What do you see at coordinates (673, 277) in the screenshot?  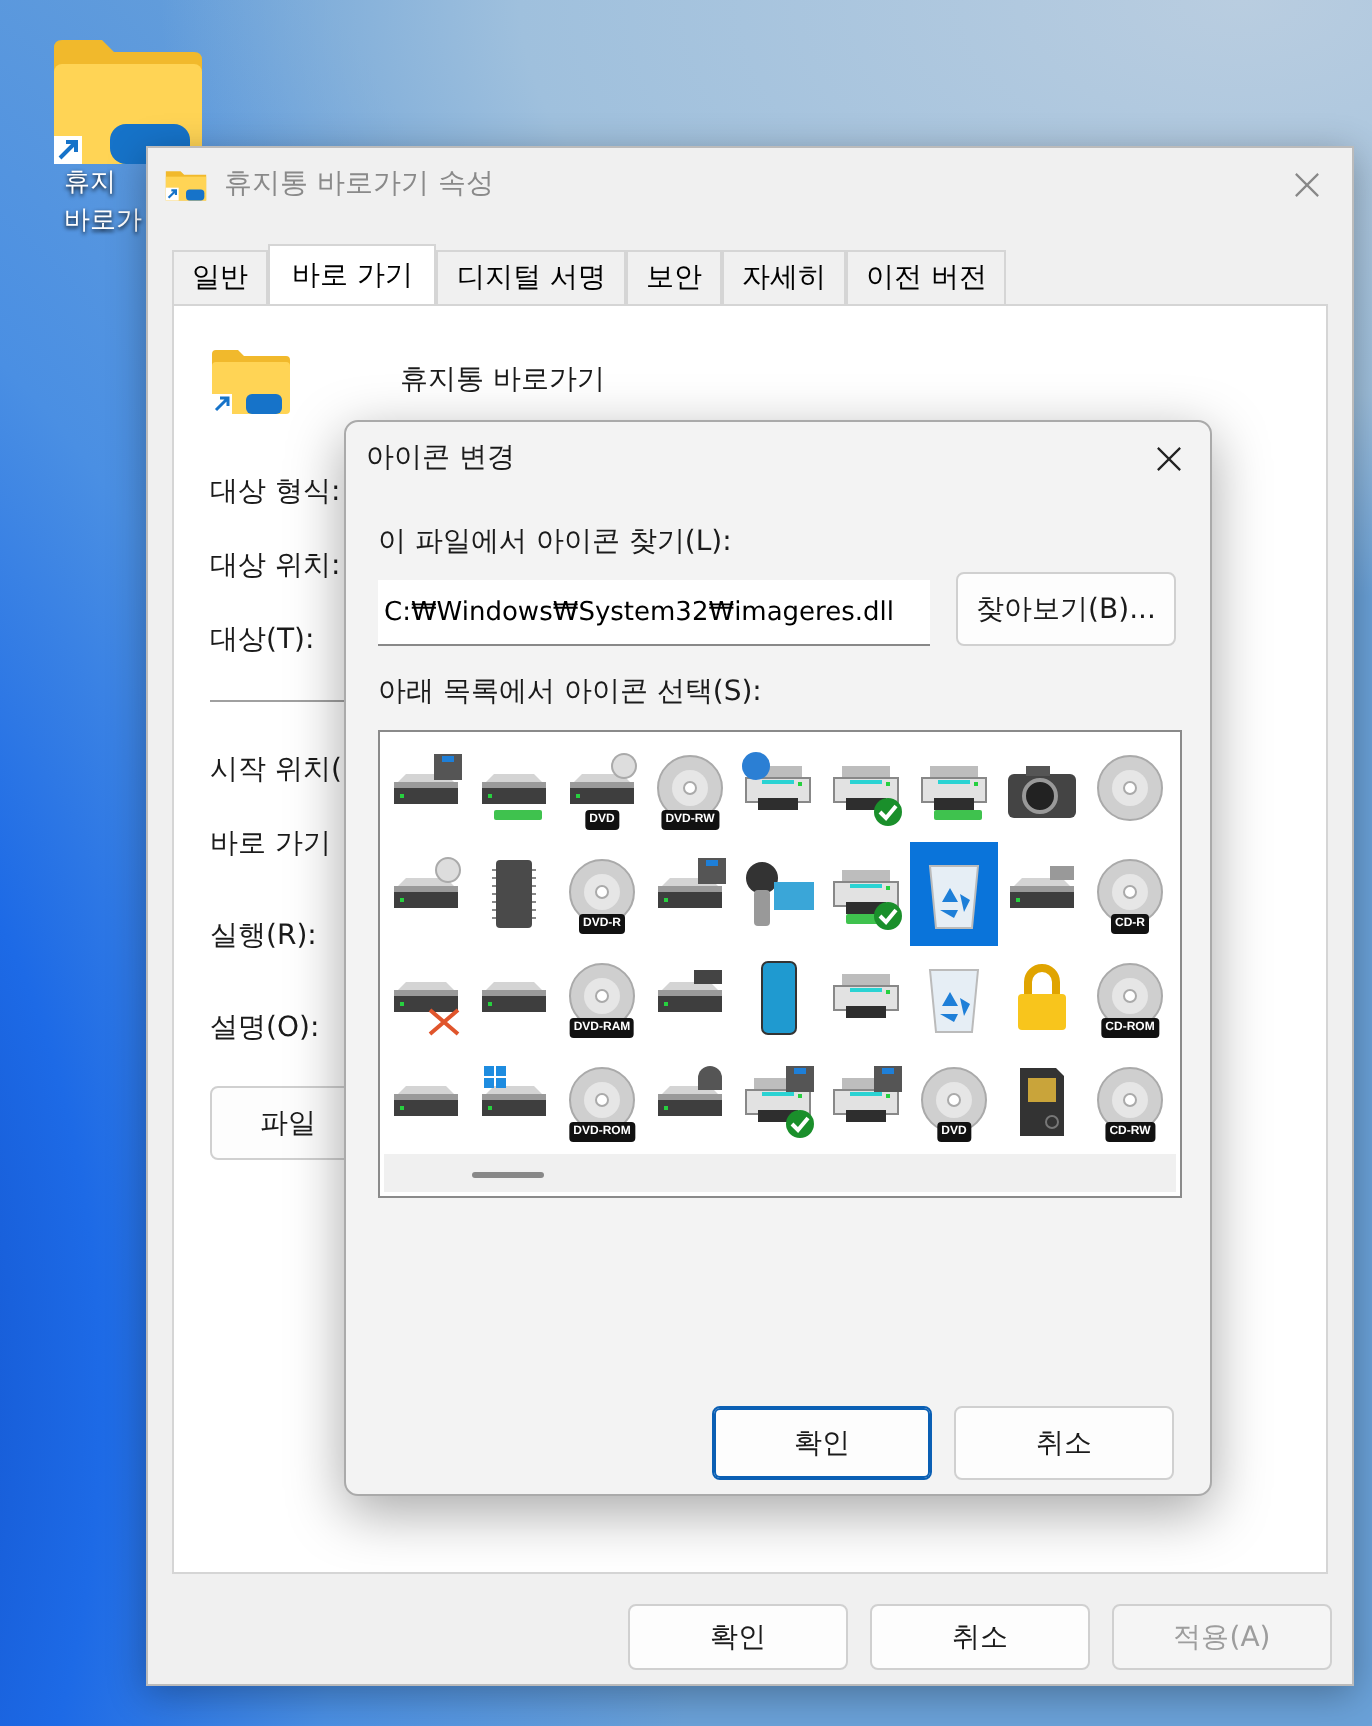 I see `tab: 보안` at bounding box center [673, 277].